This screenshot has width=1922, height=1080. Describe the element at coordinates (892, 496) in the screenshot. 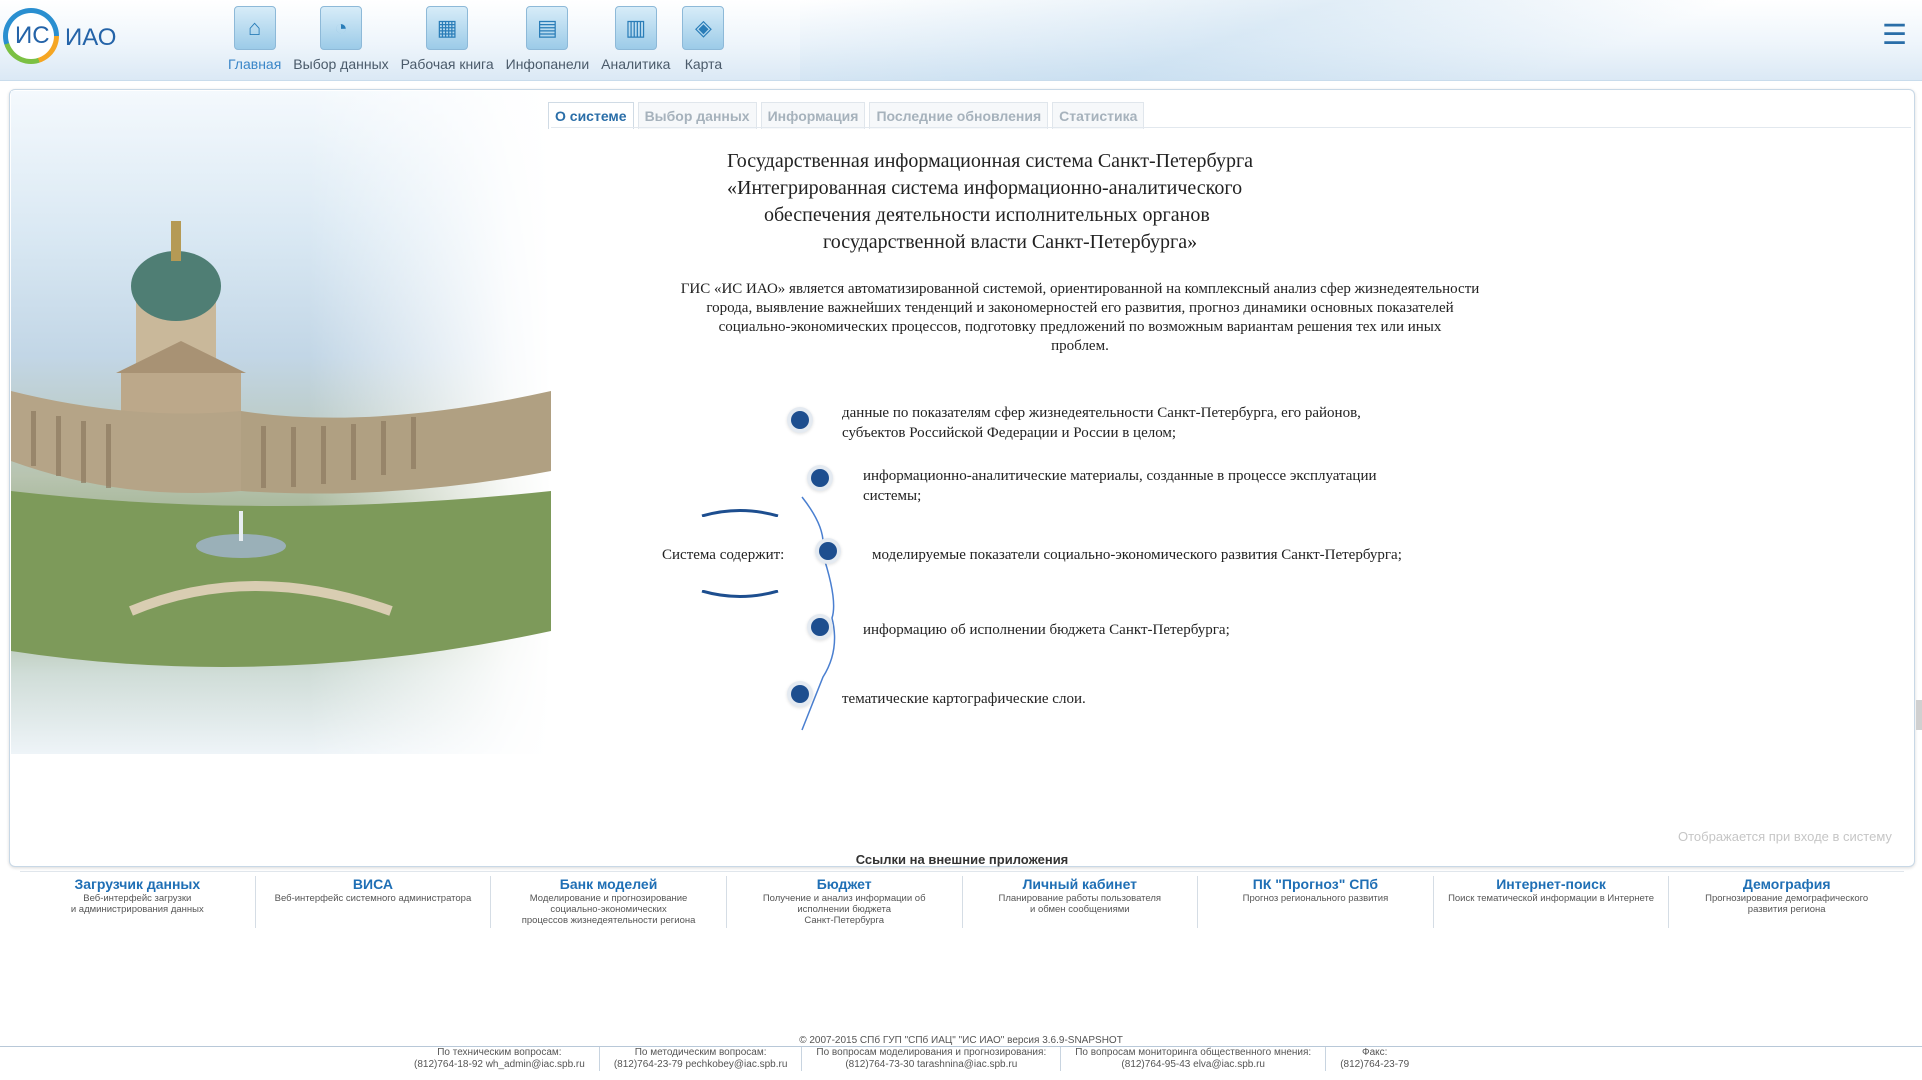

I see `item-line: системы;` at that location.